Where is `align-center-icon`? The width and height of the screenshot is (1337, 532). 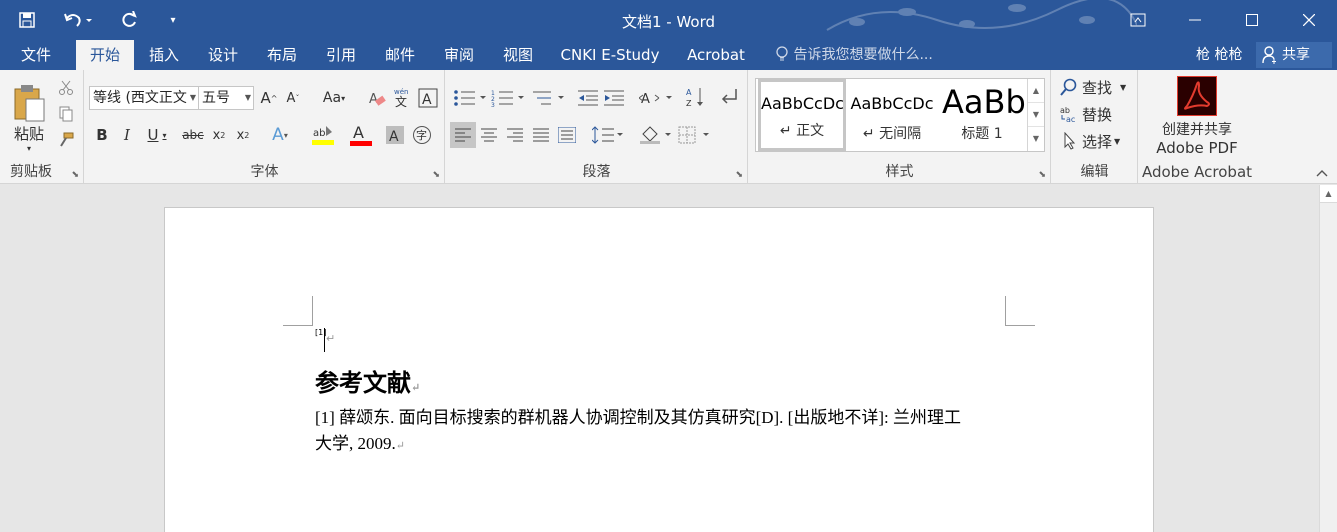
align-center-icon is located at coordinates (489, 135).